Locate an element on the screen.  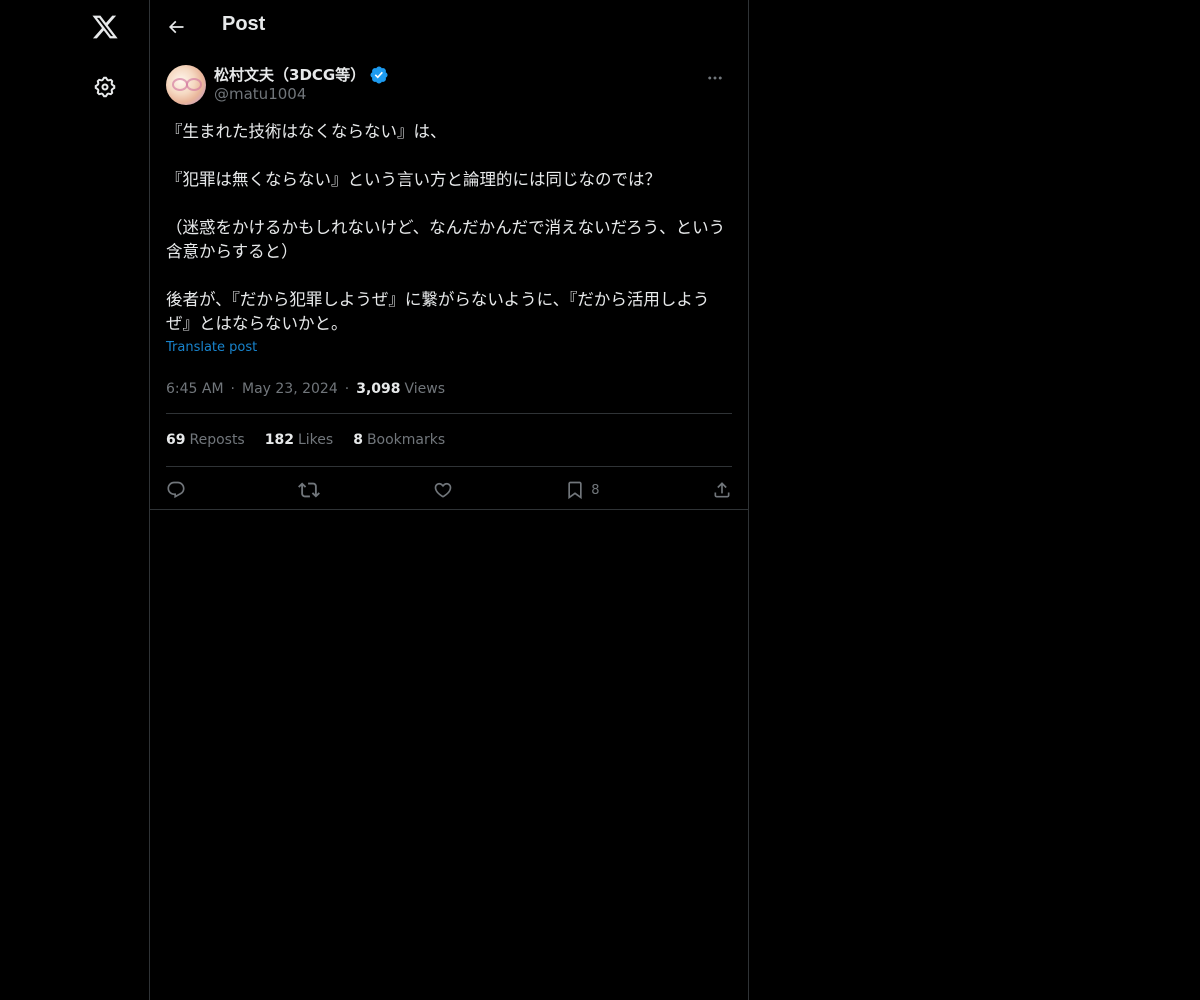
reply-icon is located at coordinates (176, 490).